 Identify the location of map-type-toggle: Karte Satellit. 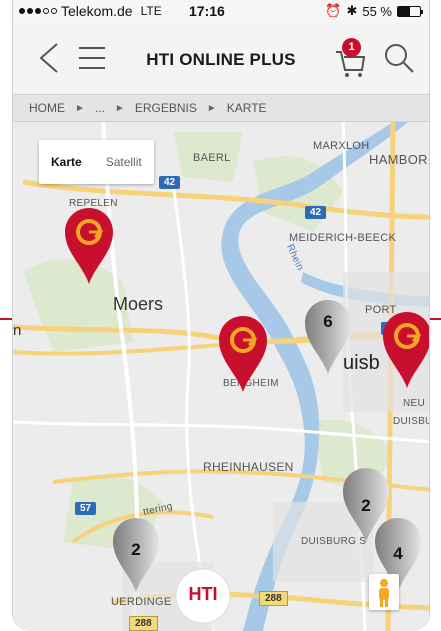
(96, 162).